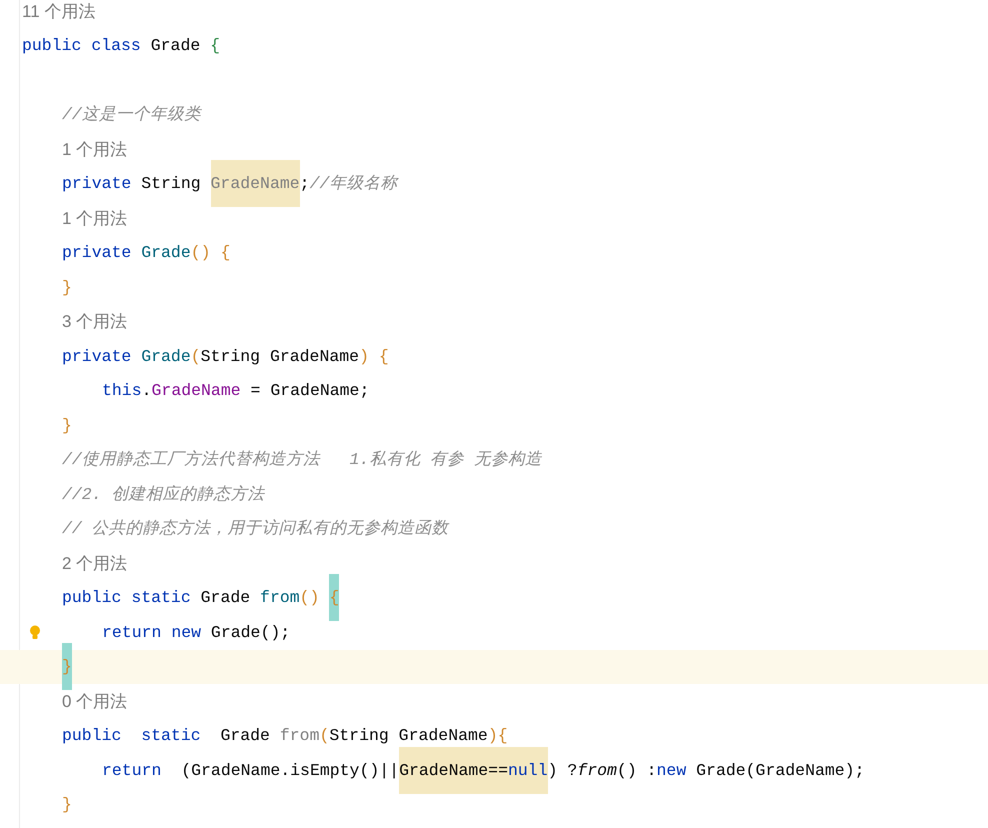  I want to click on code-line: //使用静态工厂方法代替构造方法 1.私有化 有参 无参构造, so click(302, 460).